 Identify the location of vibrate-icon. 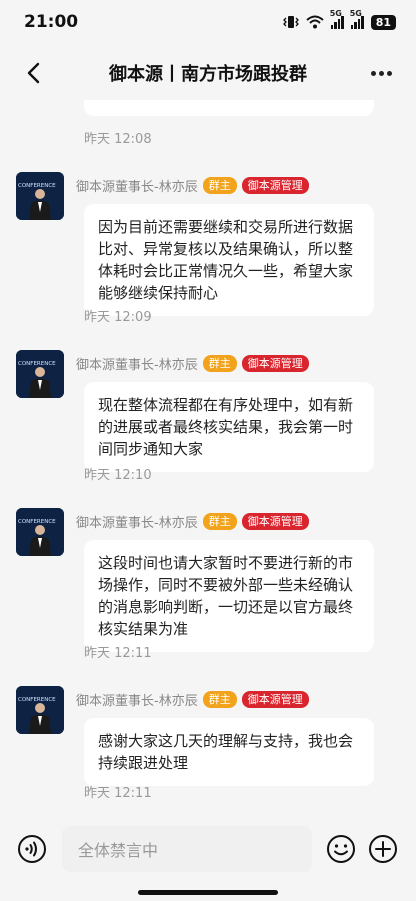
(290, 22).